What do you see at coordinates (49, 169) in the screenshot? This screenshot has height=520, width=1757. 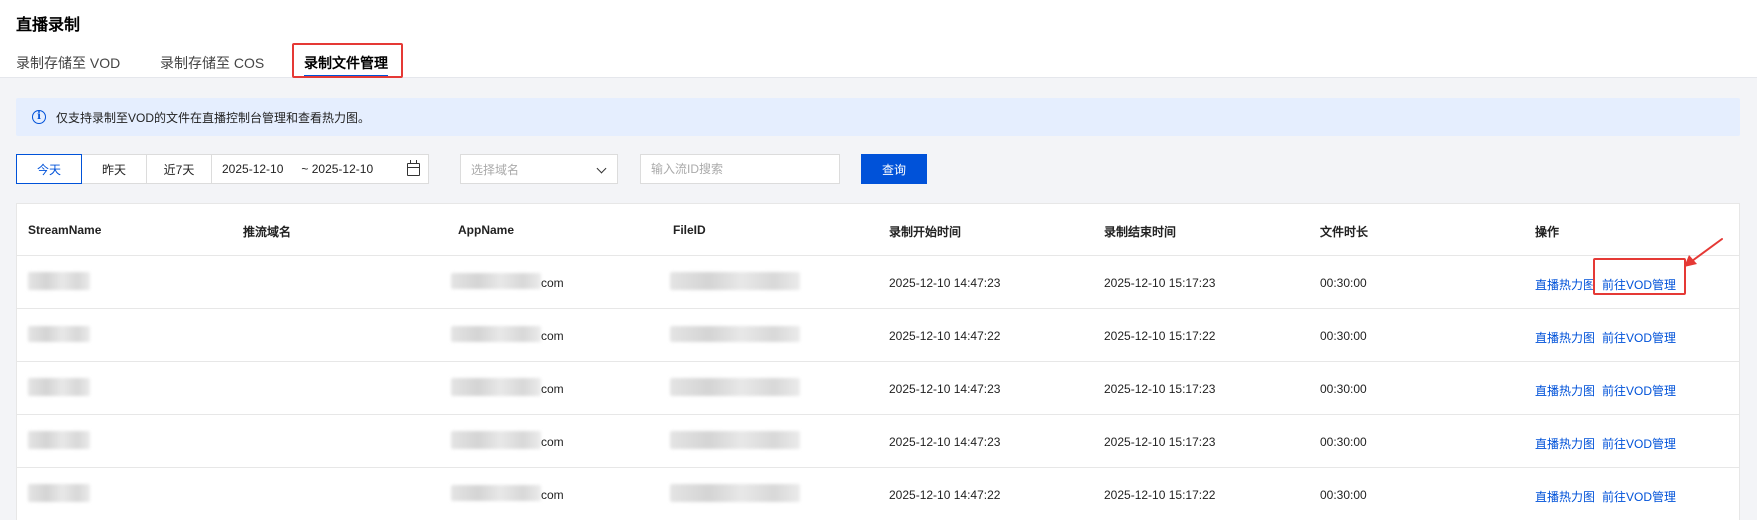 I see `date-today-button: 今天` at bounding box center [49, 169].